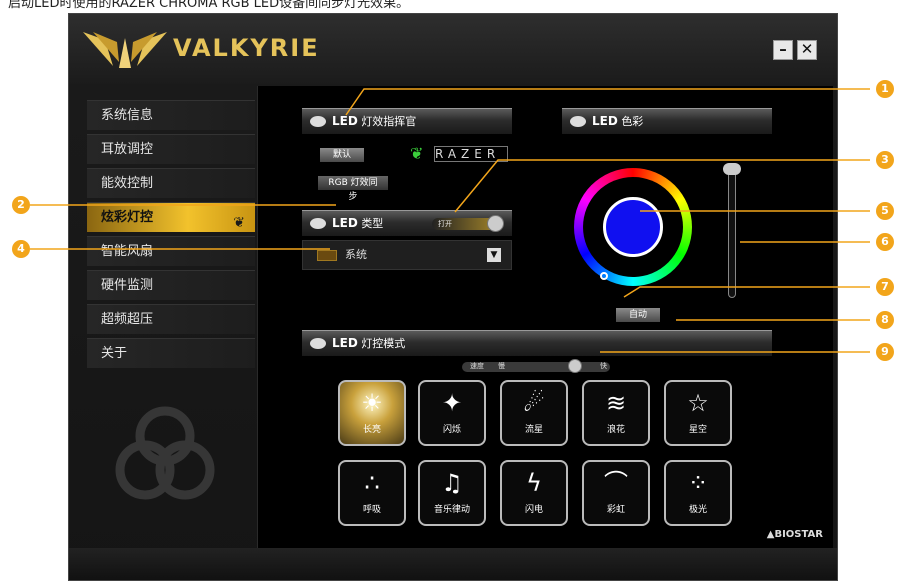 Image resolution: width=900 pixels, height=582 pixels. Describe the element at coordinates (885, 89) in the screenshot. I see `callout-1: 1` at that location.